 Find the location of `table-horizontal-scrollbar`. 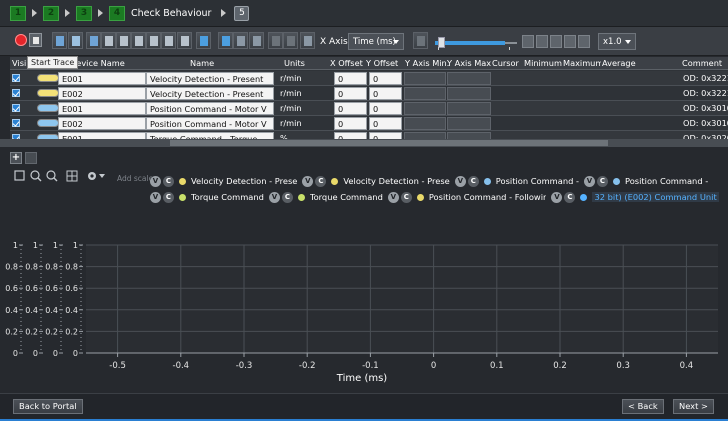

table-horizontal-scrollbar is located at coordinates (364, 143).